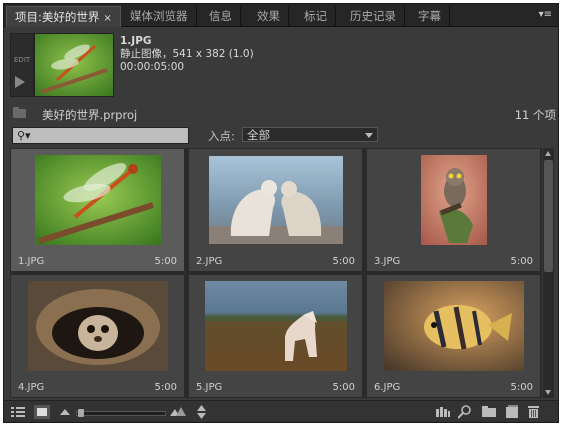 The image size is (566, 426). I want to click on search-input: ⚲▾, so click(100, 135).